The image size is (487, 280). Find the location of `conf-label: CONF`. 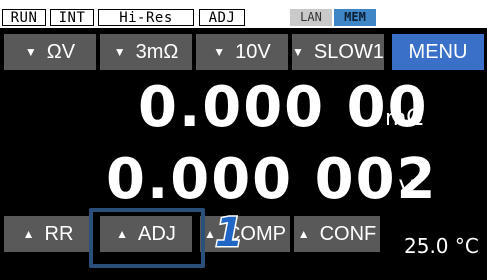

conf-label: CONF is located at coordinates (348, 233).